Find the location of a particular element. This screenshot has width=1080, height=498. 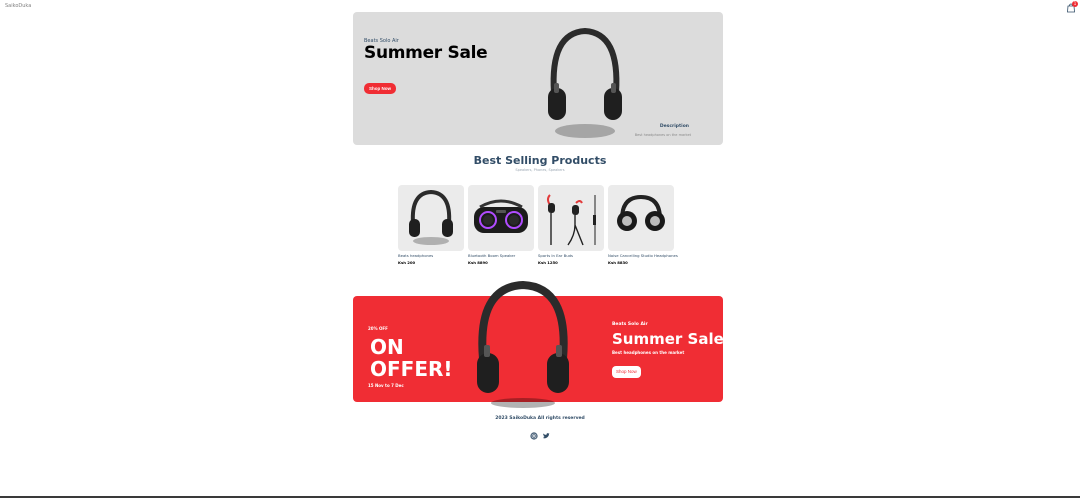

footer-banner-description: Best headphones on the market is located at coordinates (648, 352).